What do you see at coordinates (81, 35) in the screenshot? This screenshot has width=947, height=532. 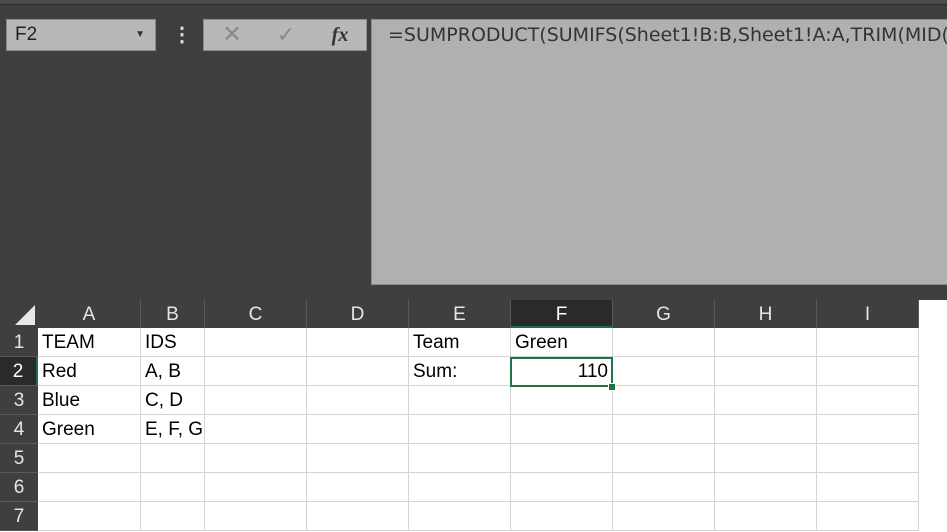 I see `name-box: F2 ▼` at bounding box center [81, 35].